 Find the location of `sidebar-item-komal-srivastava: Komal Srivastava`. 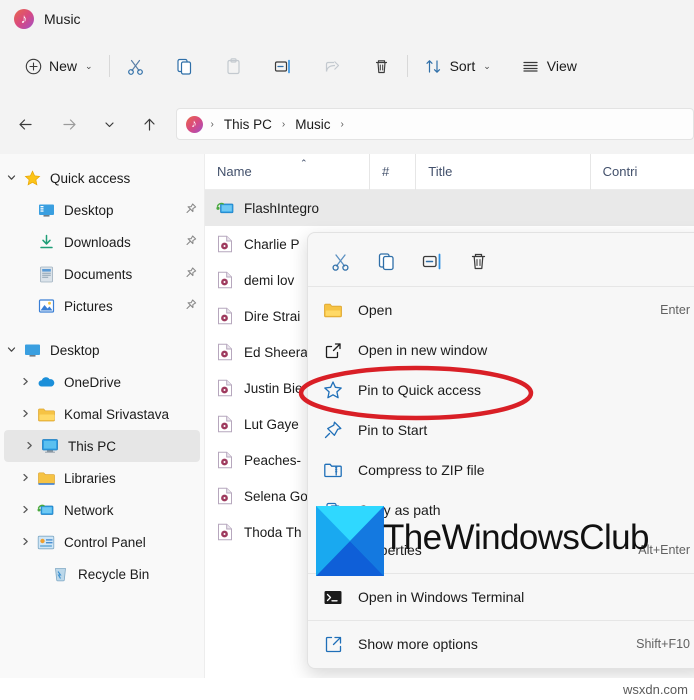

sidebar-item-komal-srivastava: Komal Srivastava is located at coordinates (102, 414).